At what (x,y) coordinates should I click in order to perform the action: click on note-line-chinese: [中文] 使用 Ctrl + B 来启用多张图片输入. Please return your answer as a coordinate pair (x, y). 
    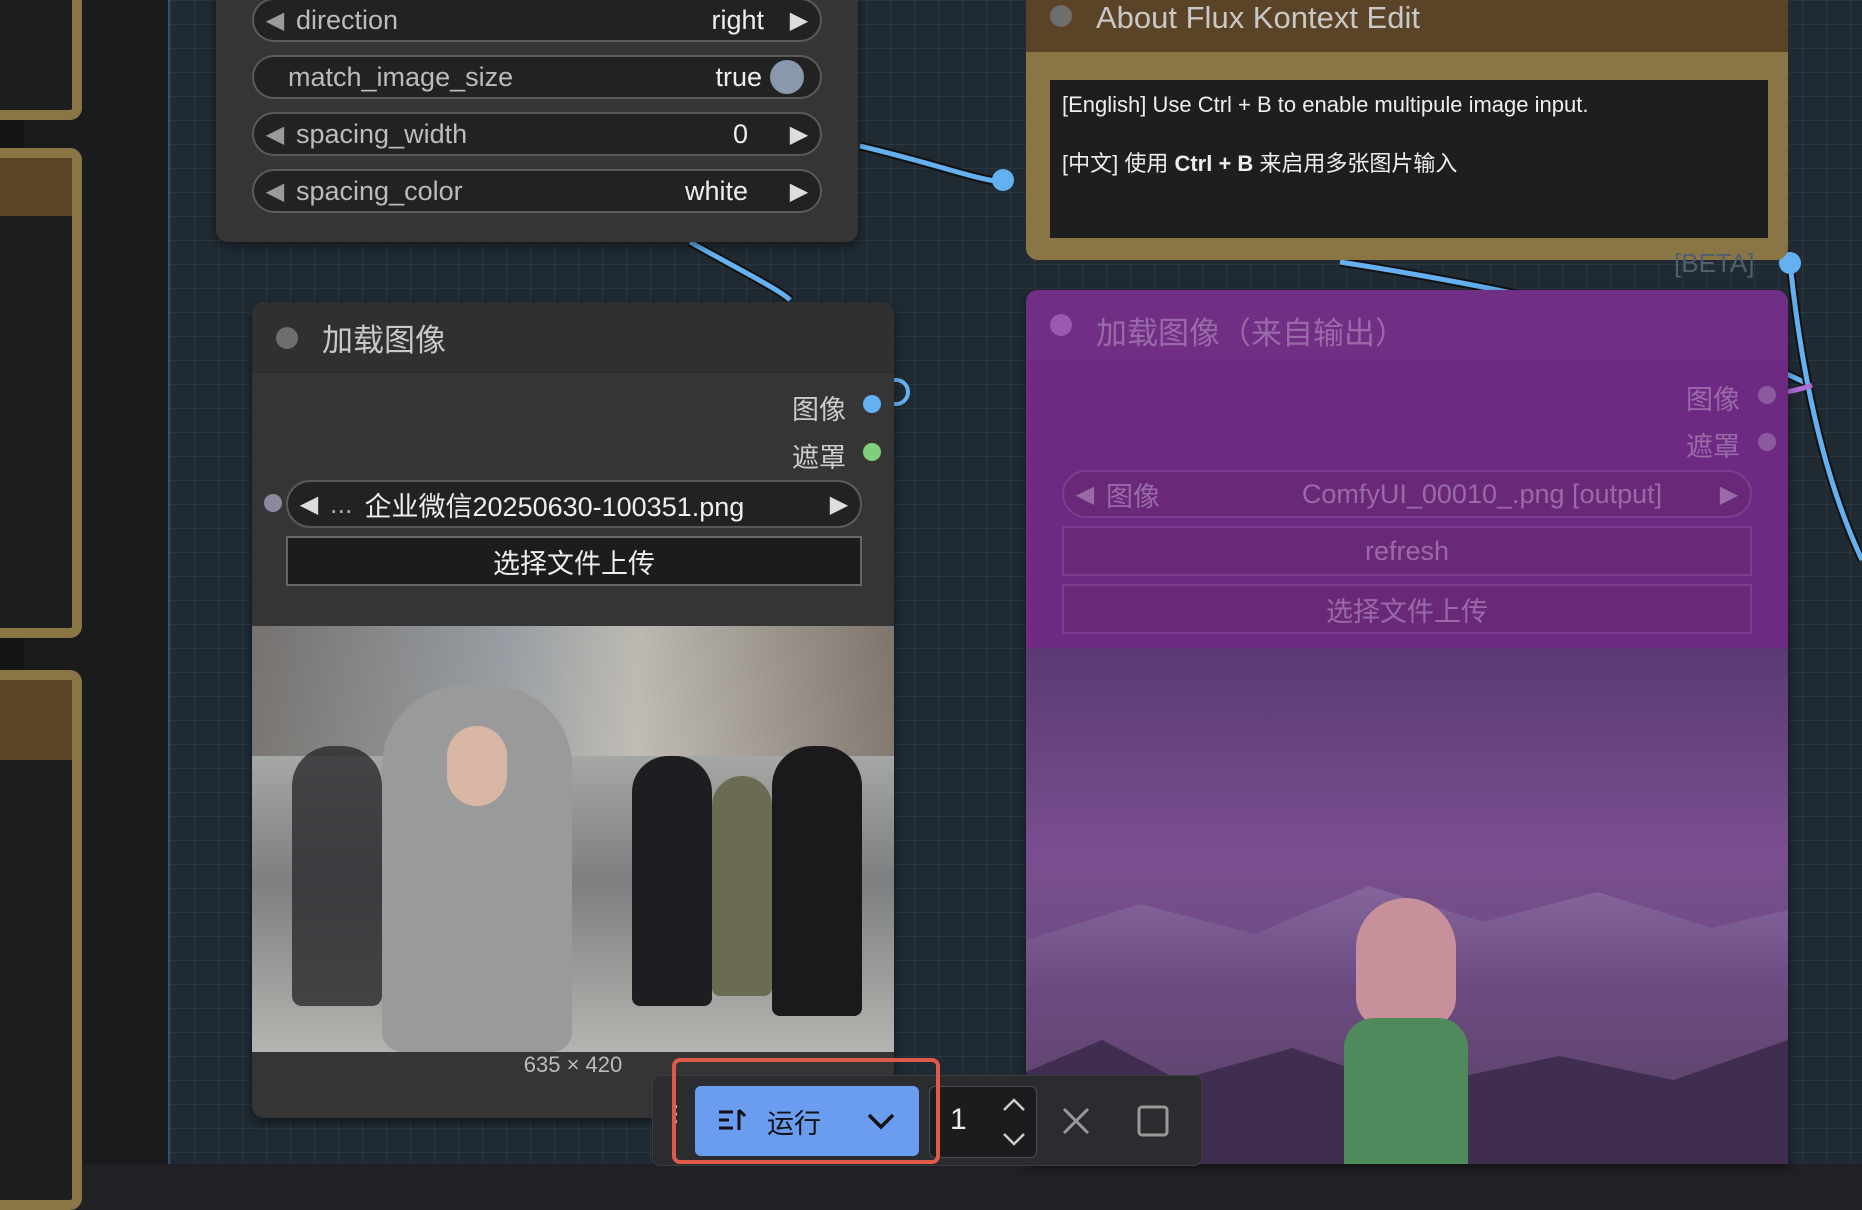
    Looking at the image, I should click on (1409, 162).